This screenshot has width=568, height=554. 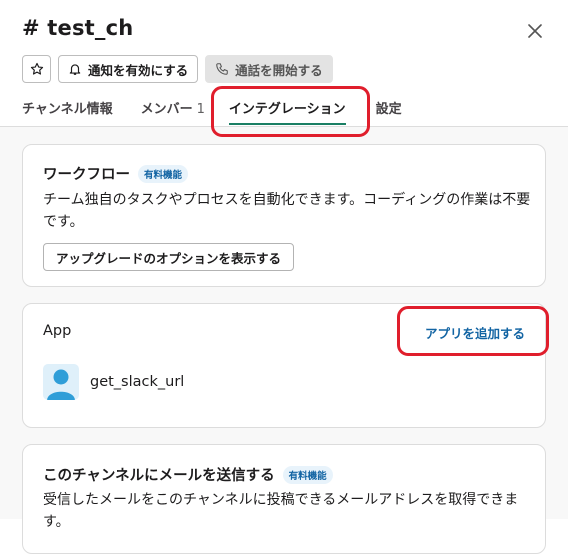 What do you see at coordinates (473, 331) in the screenshot?
I see `annotation-highlight-add-app` at bounding box center [473, 331].